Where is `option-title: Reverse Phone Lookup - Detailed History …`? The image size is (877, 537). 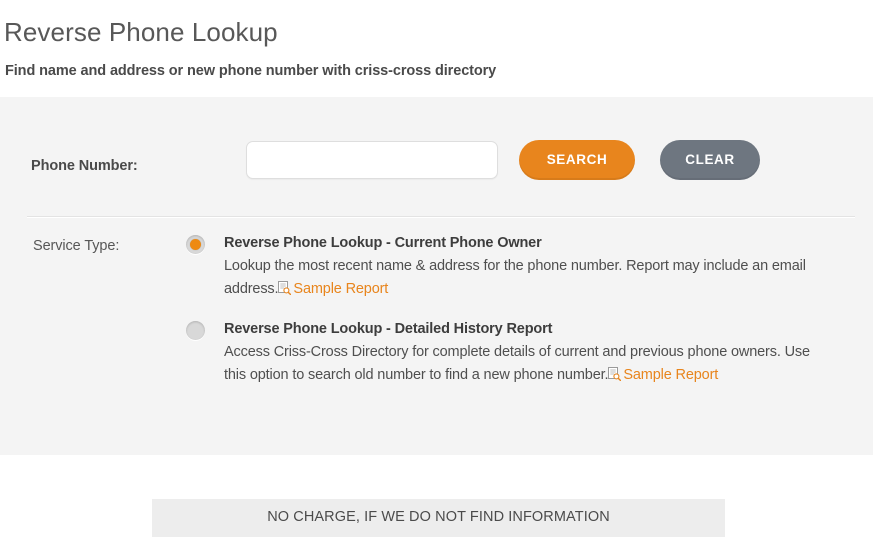
option-title: Reverse Phone Lookup - Detailed History … is located at coordinates (388, 329).